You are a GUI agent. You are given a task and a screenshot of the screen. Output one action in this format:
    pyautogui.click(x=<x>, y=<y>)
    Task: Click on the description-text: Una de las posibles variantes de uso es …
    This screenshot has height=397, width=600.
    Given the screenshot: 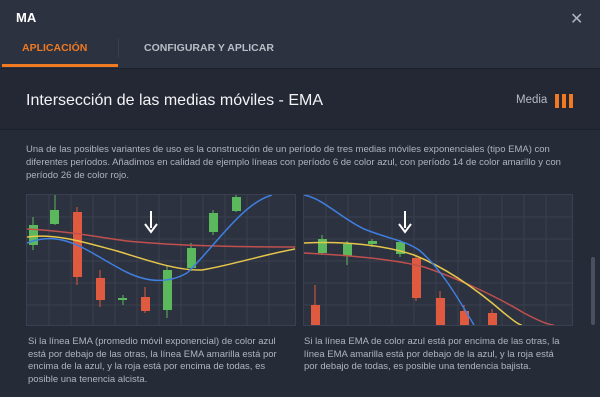 What is the action you would take?
    pyautogui.click(x=293, y=162)
    